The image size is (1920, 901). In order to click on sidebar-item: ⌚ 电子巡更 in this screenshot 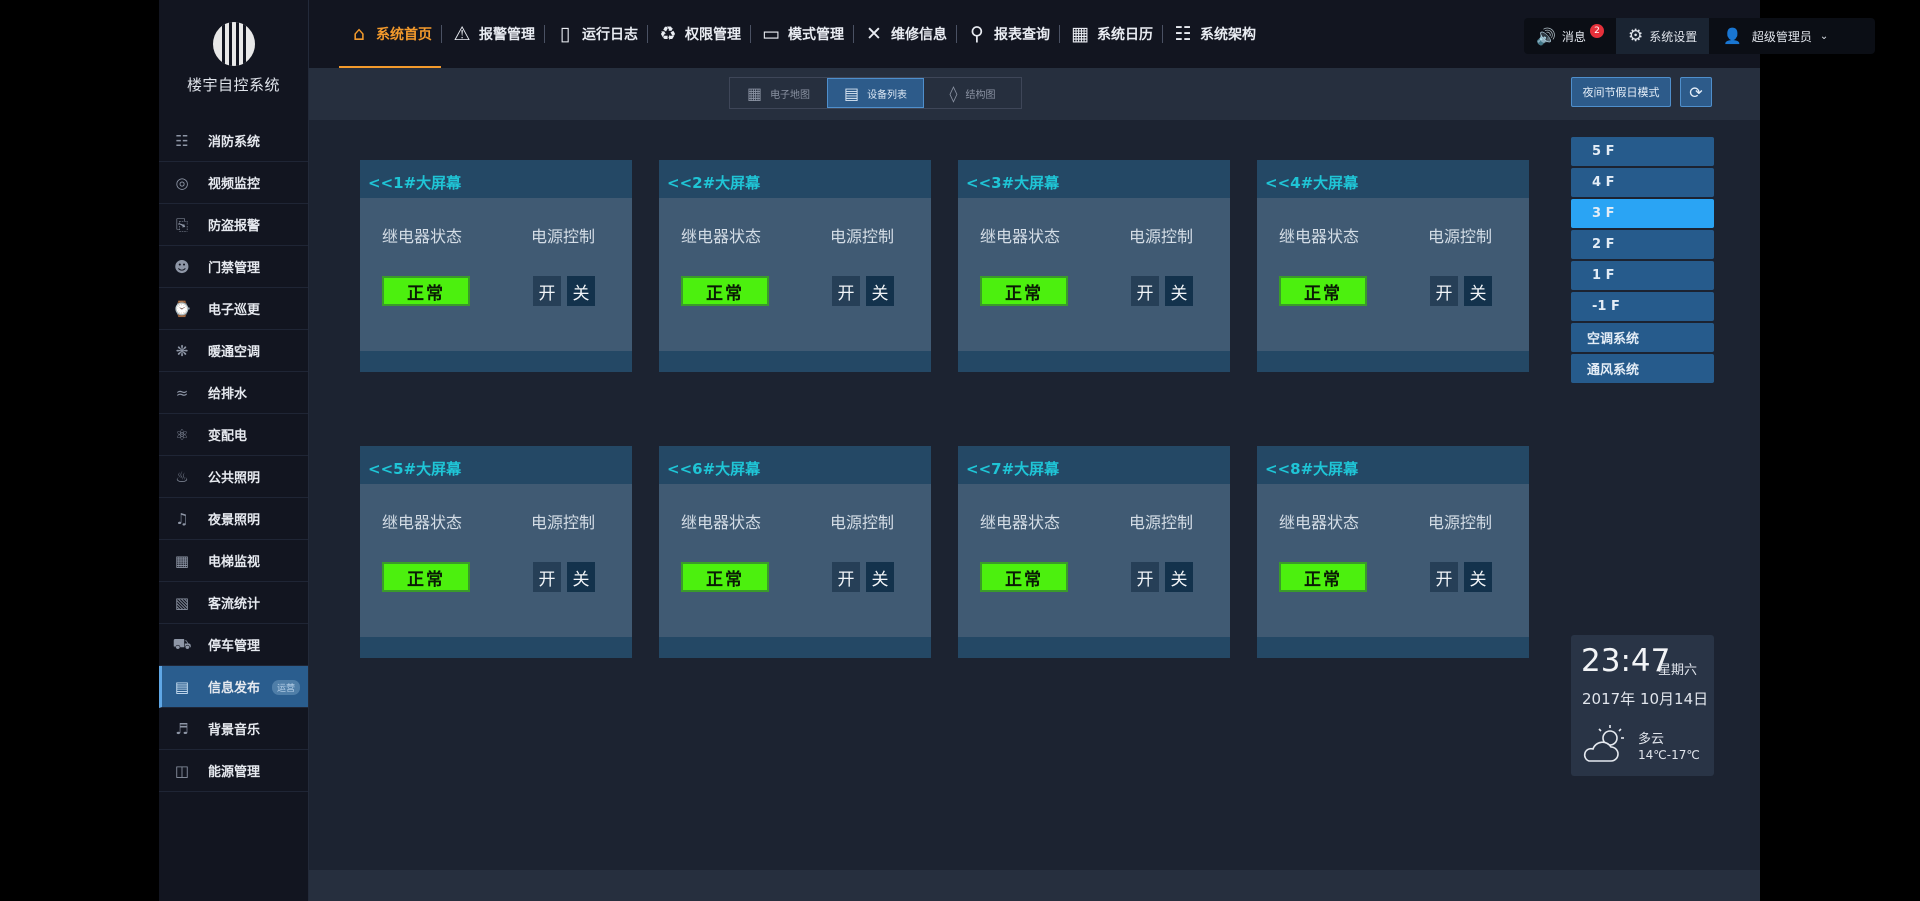, I will do `click(233, 309)`.